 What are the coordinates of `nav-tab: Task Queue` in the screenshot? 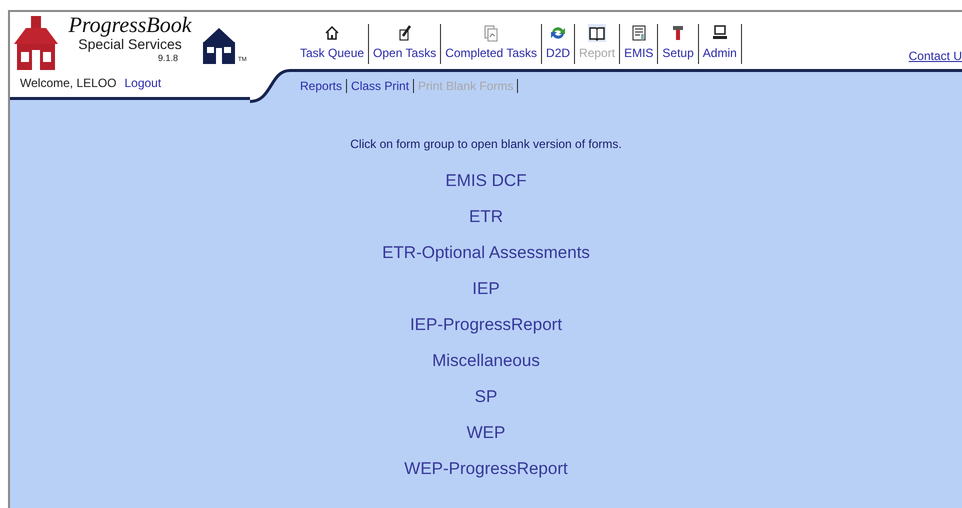 It's located at (333, 44).